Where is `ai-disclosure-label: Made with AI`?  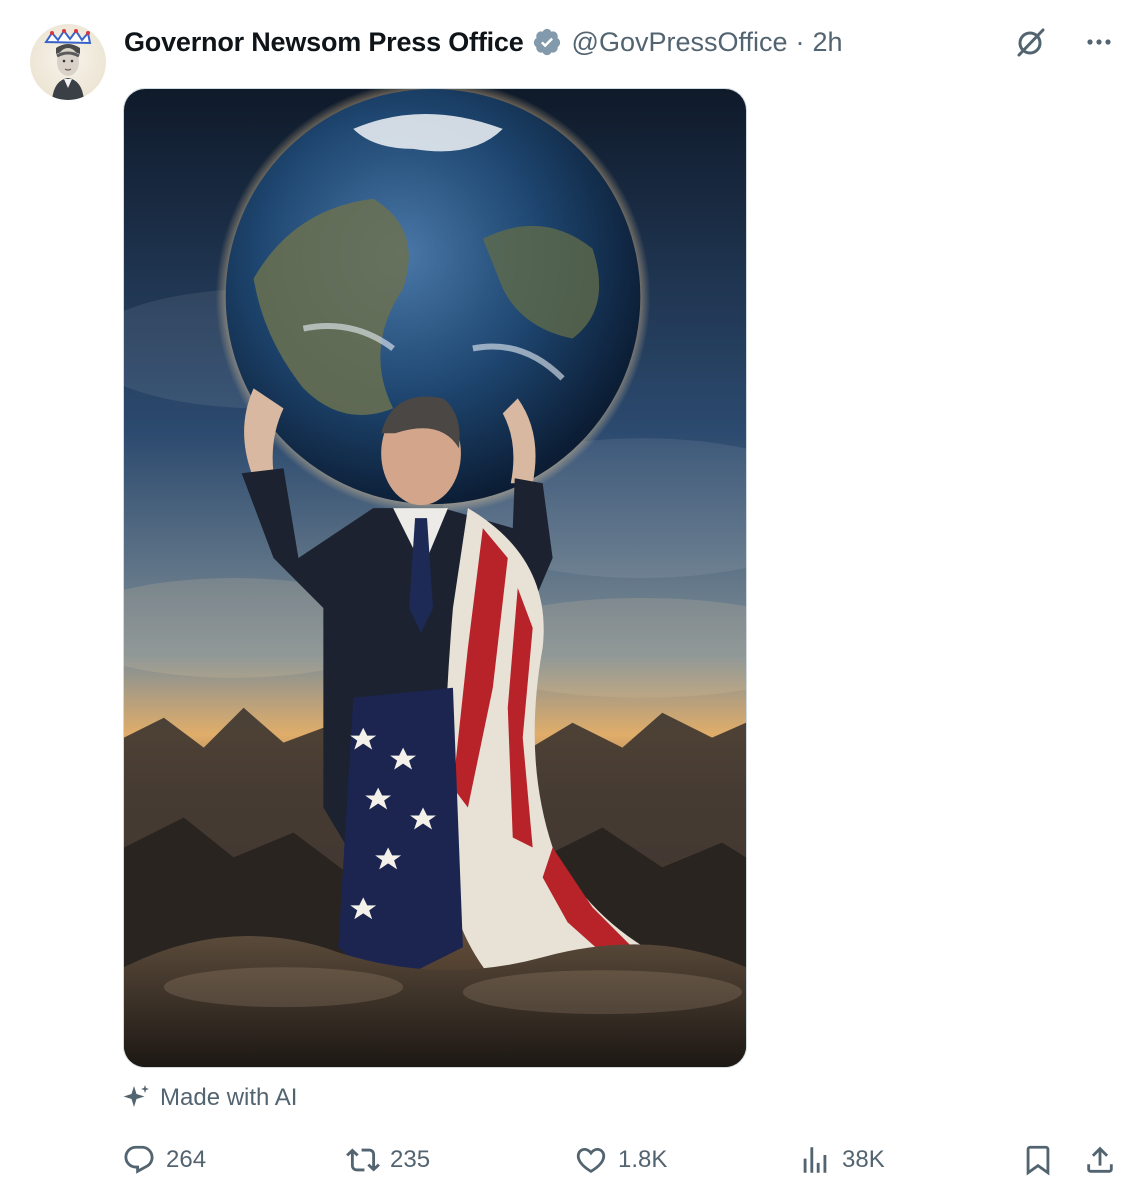 ai-disclosure-label: Made with AI is located at coordinates (209, 1098).